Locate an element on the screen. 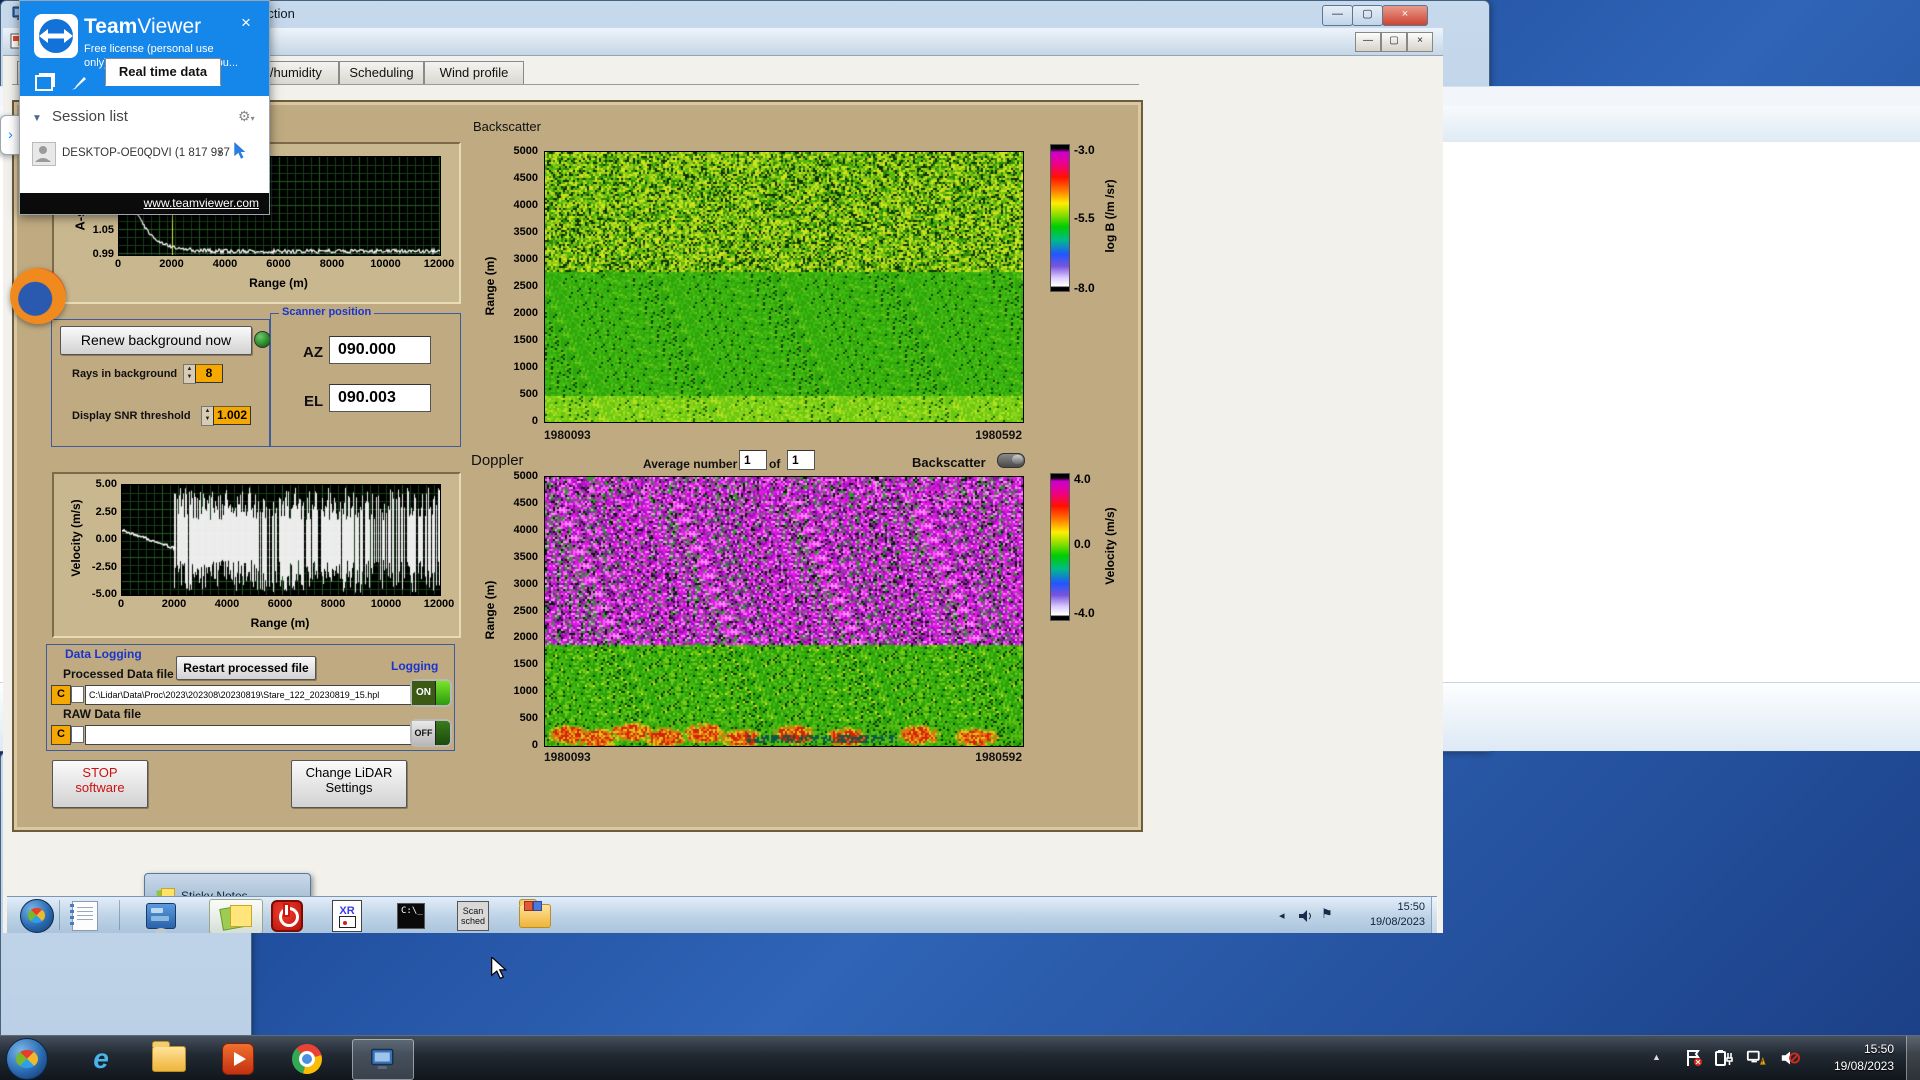 The image size is (1920, 1080). notepad-icon is located at coordinates (85, 915).